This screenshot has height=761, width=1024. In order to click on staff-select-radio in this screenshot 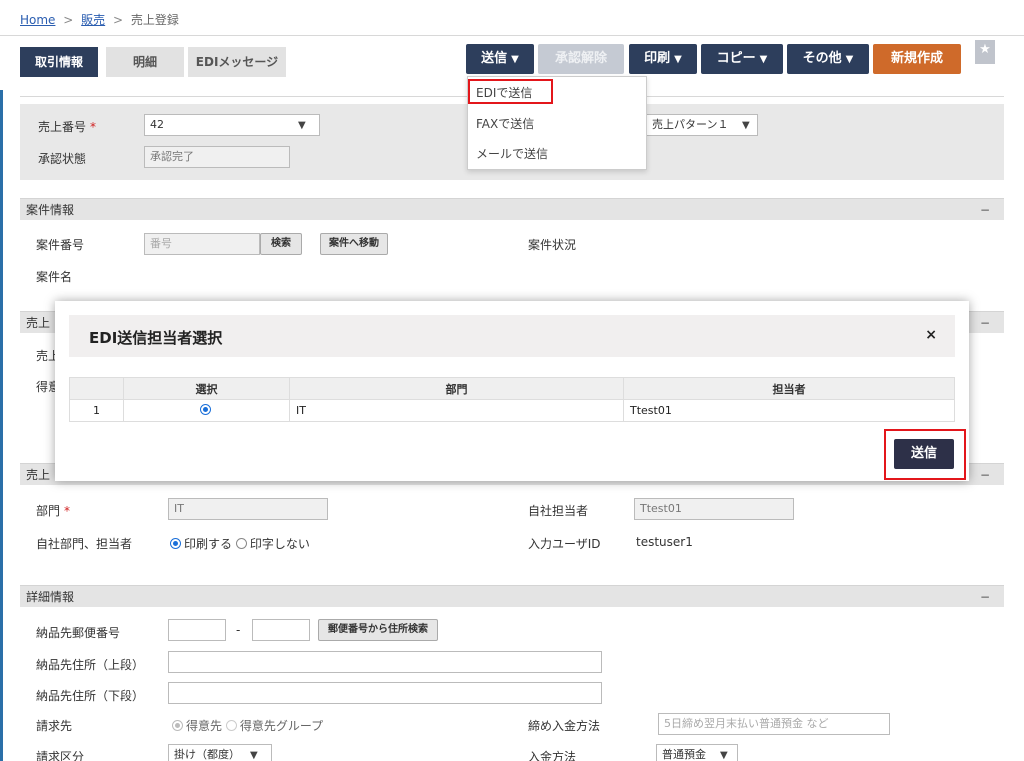, I will do `click(205, 409)`.